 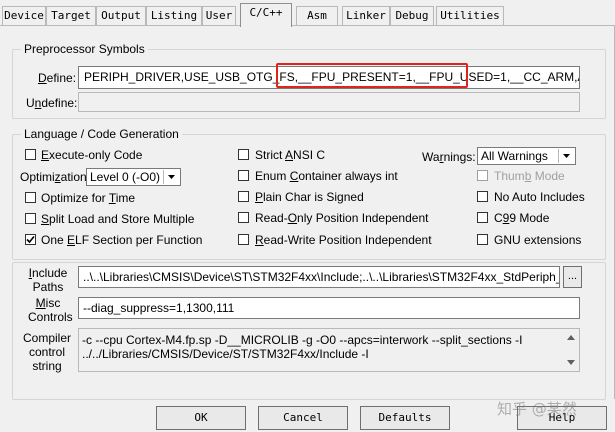 I want to click on gnu-ext-label: GNU extensions, so click(x=538, y=240).